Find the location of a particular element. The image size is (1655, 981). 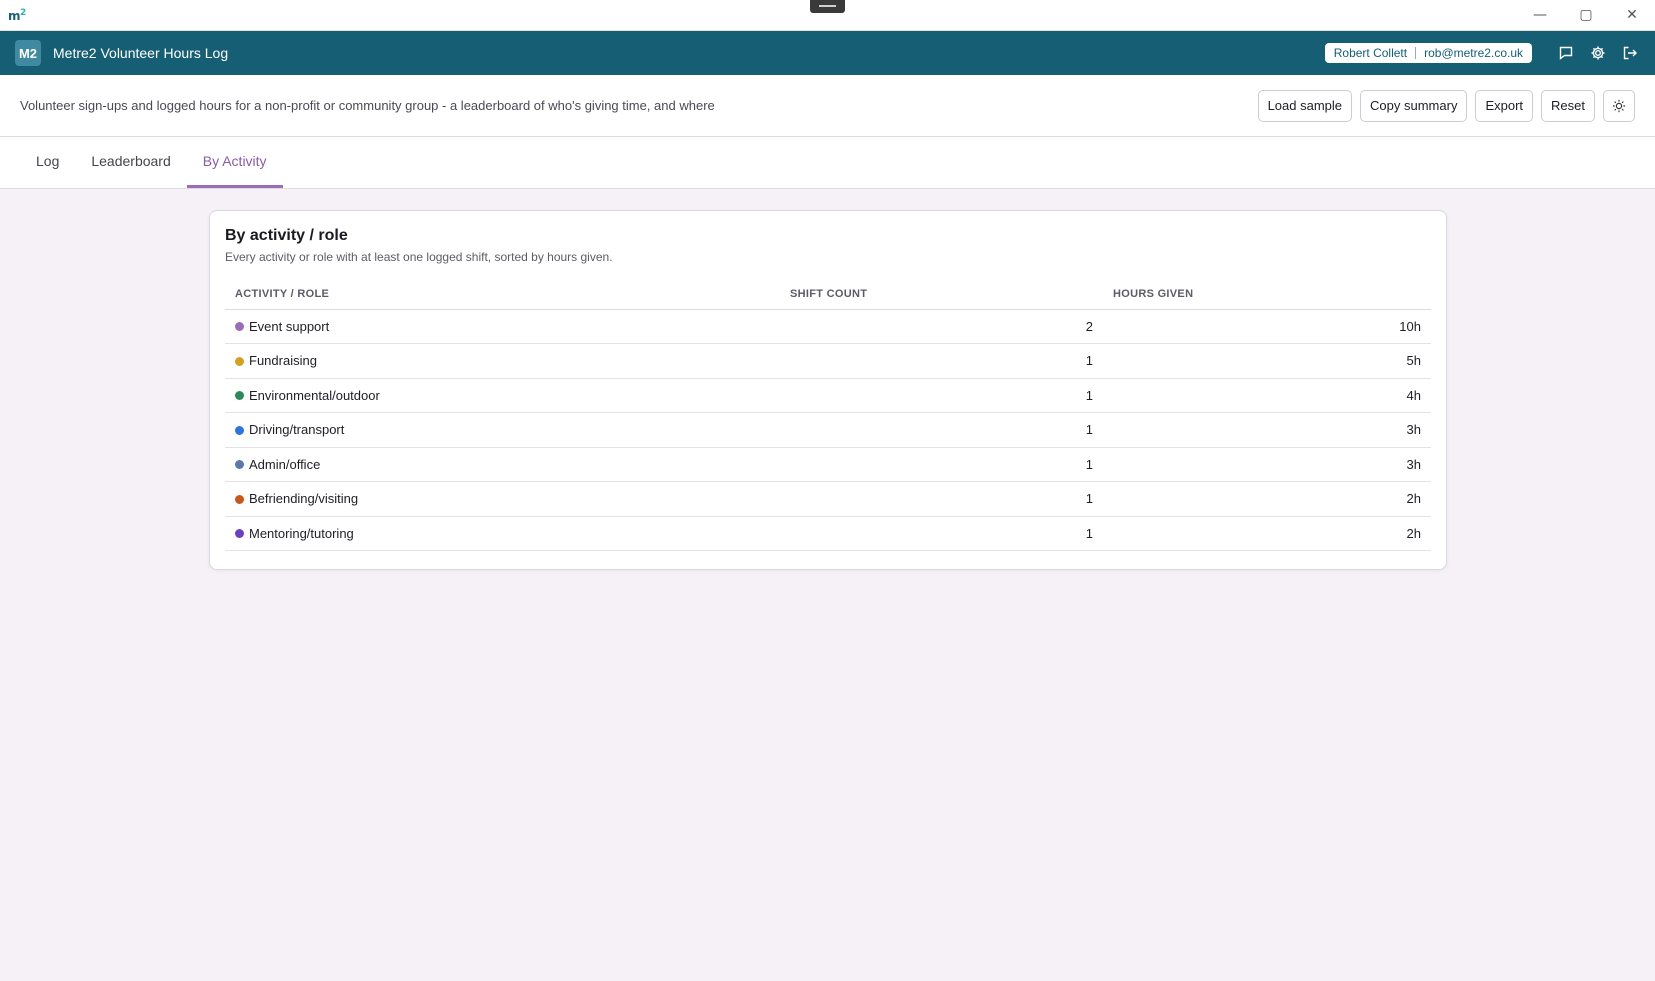

load-sample-button: Load sample is located at coordinates (1305, 105).